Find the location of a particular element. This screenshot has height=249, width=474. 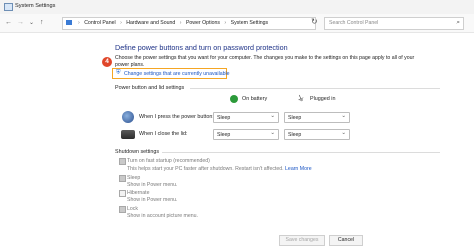

sleep-description: Show in Power menu. is located at coordinates (152, 185).